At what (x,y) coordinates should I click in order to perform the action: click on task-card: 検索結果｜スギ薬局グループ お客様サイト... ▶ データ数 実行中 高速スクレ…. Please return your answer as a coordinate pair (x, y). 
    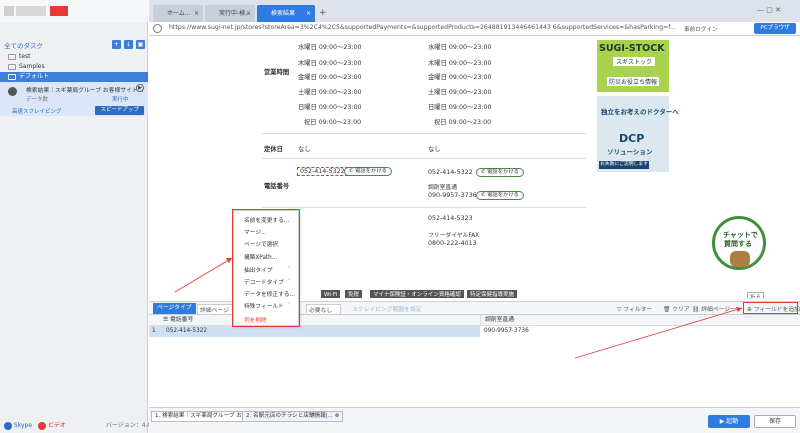
    Looking at the image, I should click on (74, 99).